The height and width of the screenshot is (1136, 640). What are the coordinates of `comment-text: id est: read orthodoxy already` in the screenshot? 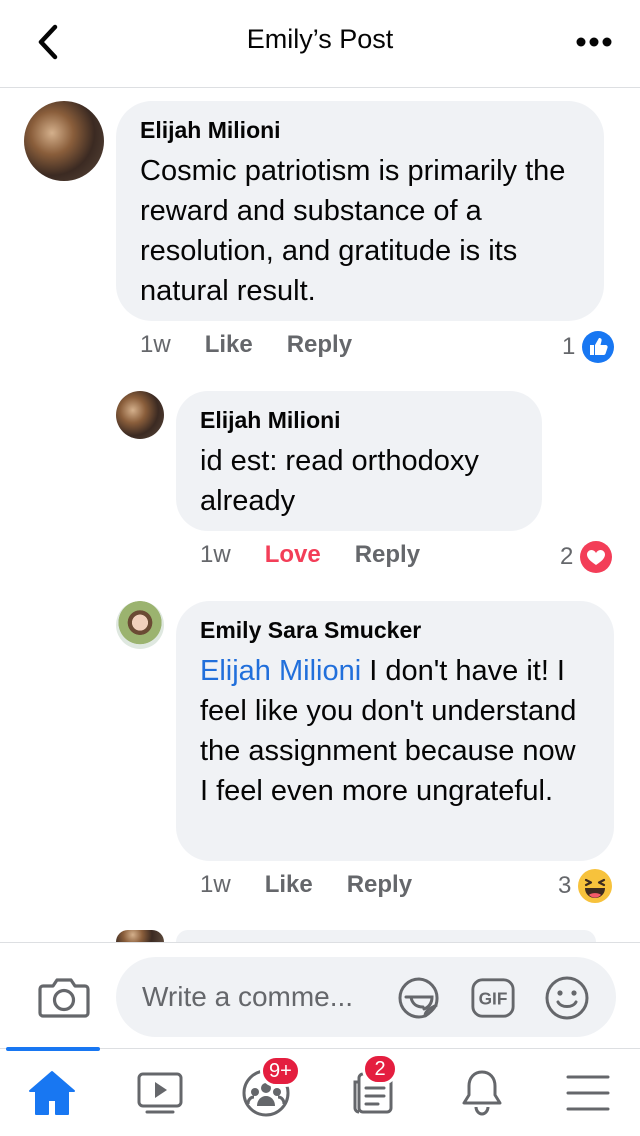 It's located at (339, 481).